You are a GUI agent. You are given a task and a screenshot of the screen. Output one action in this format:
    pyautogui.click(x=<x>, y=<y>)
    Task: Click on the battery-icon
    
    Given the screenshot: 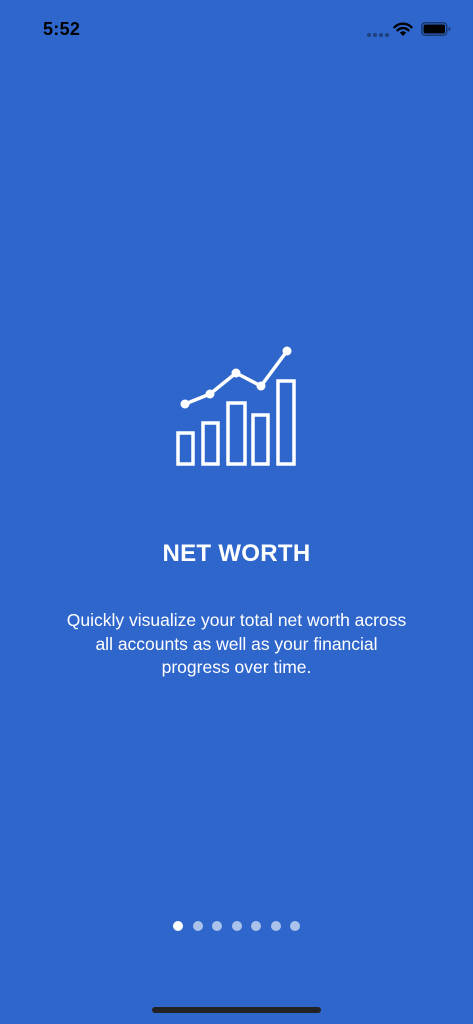 What is the action you would take?
    pyautogui.click(x=436, y=29)
    